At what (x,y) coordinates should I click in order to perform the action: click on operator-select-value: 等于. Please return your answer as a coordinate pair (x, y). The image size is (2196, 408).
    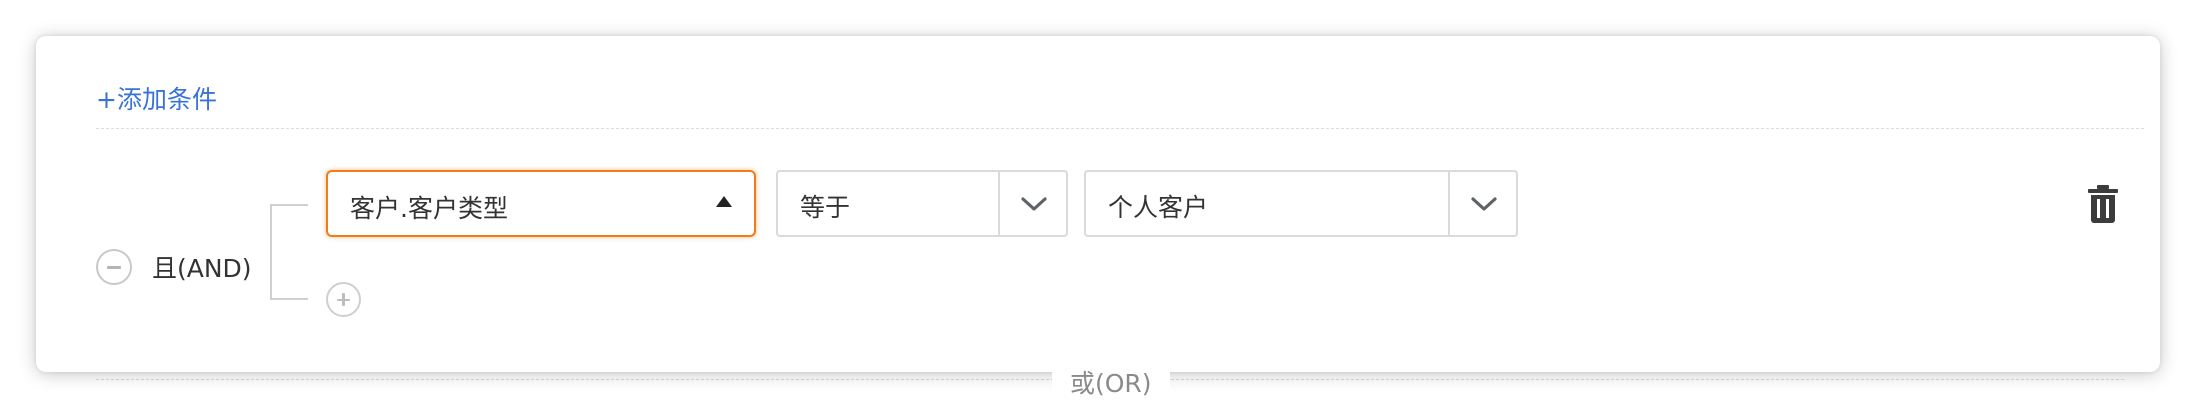
    Looking at the image, I should click on (825, 207).